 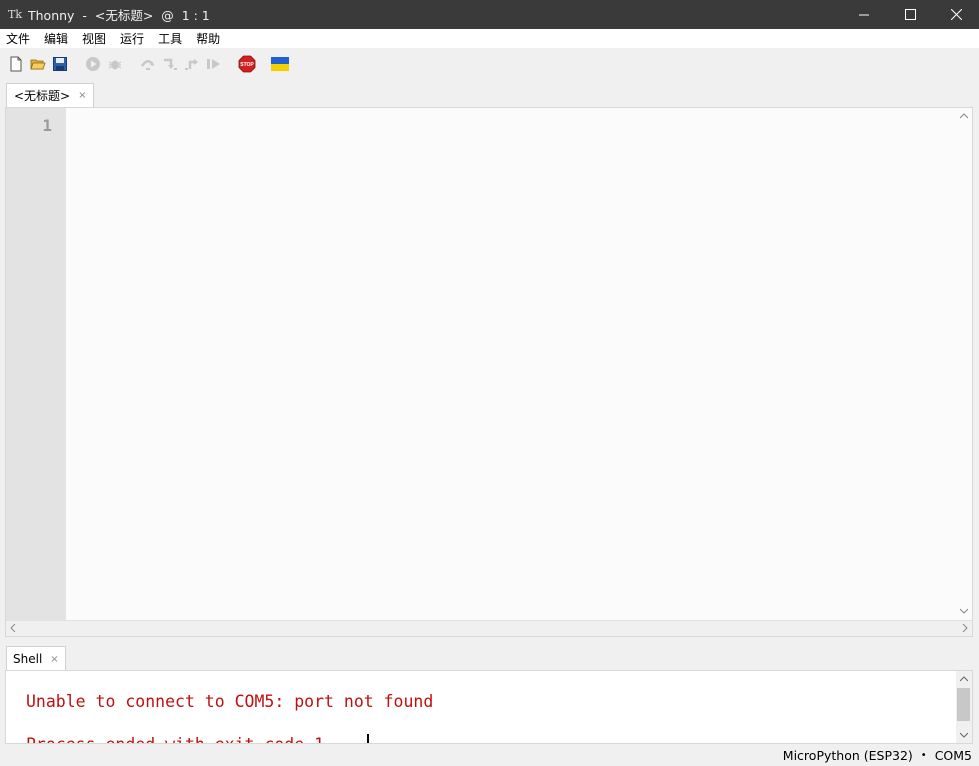 I want to click on minimize-button, so click(x=864, y=14).